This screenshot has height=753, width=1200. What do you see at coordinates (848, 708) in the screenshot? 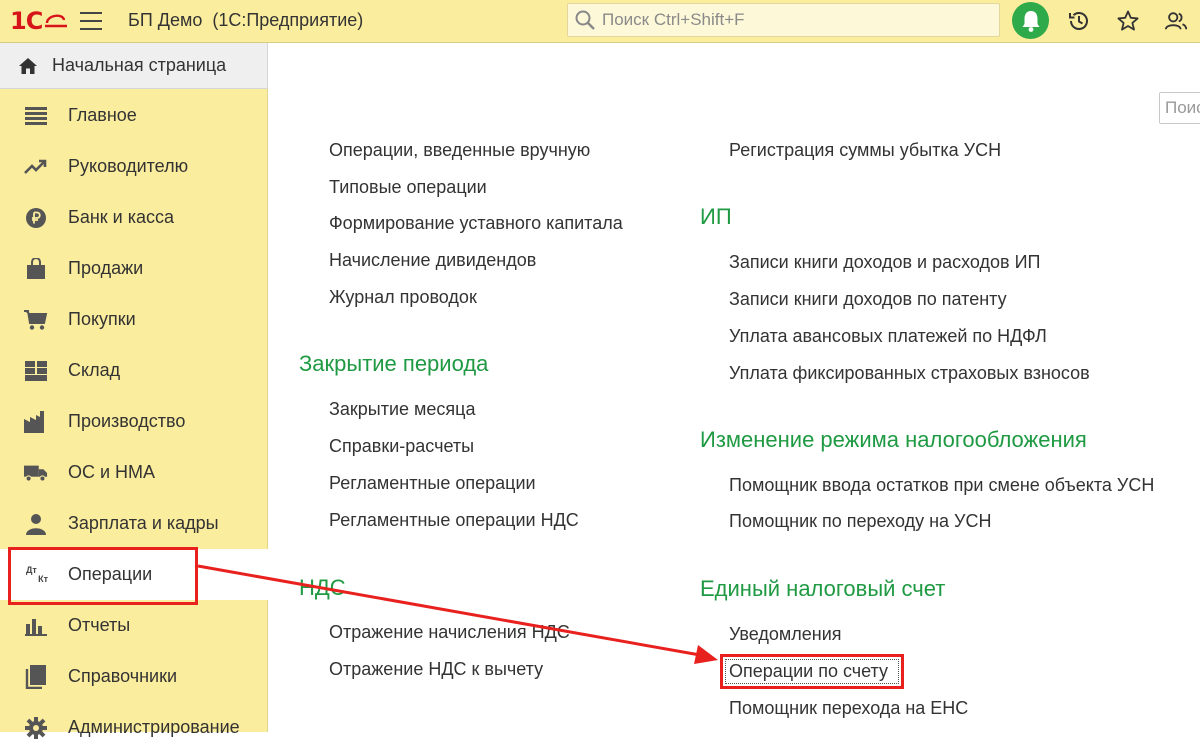
I see `link-ens-transition-assistant: Помощник перехода на ЕНС` at bounding box center [848, 708].